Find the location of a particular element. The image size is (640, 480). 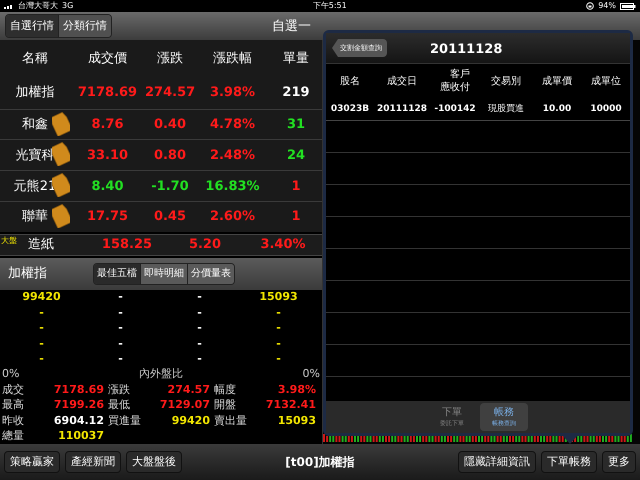

stat-value: 15093 is located at coordinates (296, 420).